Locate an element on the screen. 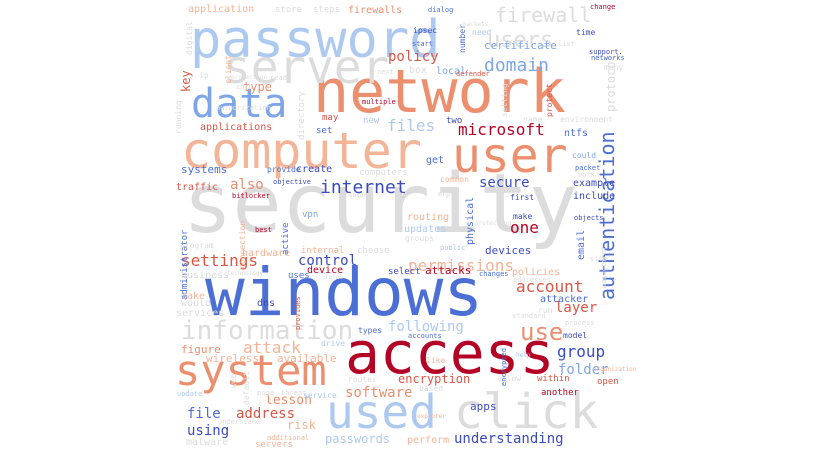 The height and width of the screenshot is (459, 818). word-default: default is located at coordinates (246, 388).